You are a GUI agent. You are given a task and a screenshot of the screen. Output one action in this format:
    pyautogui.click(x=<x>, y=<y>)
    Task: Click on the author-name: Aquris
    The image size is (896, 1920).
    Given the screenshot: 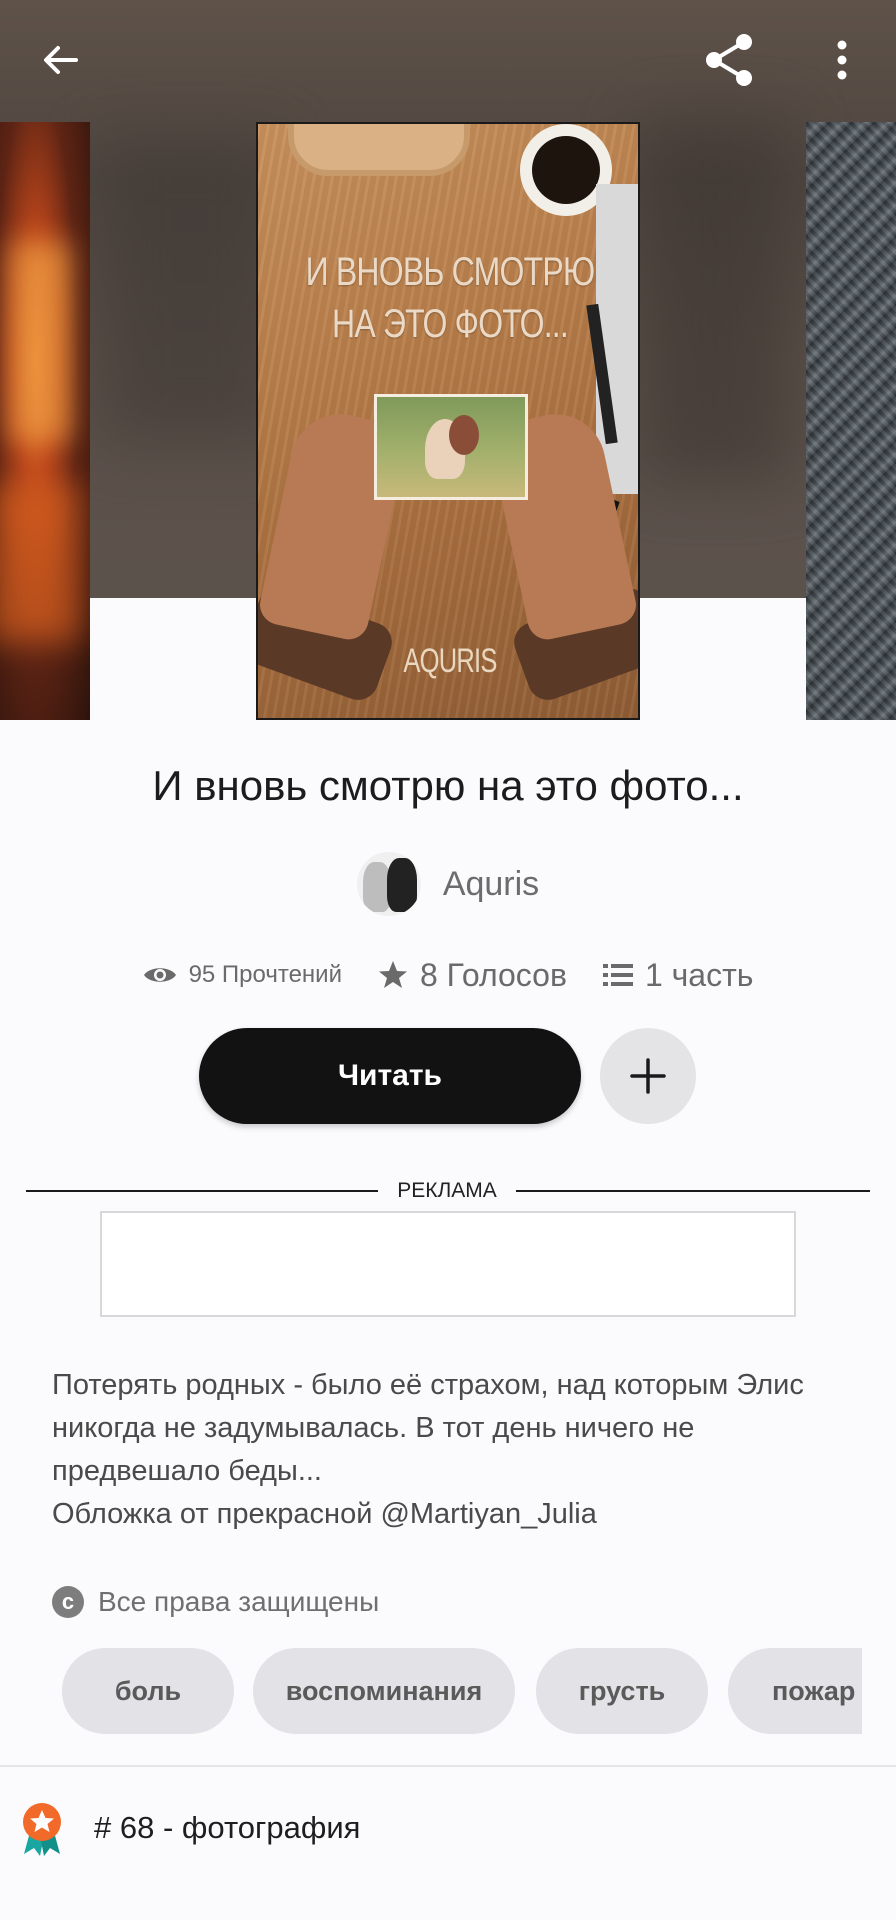 What is the action you would take?
    pyautogui.click(x=491, y=884)
    